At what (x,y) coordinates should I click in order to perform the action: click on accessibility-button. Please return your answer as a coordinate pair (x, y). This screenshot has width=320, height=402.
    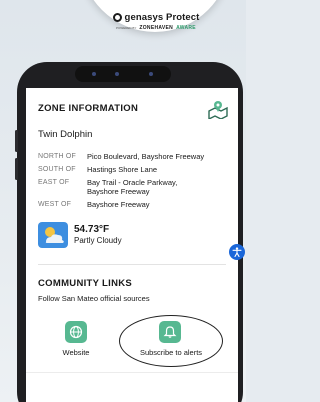
    Looking at the image, I should click on (237, 252).